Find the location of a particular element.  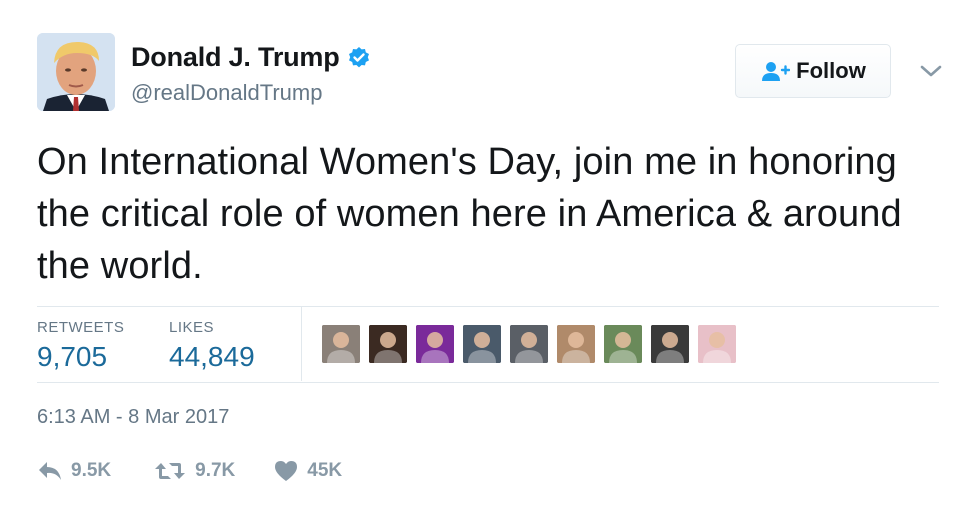

liker-avatars is located at coordinates (533, 344).